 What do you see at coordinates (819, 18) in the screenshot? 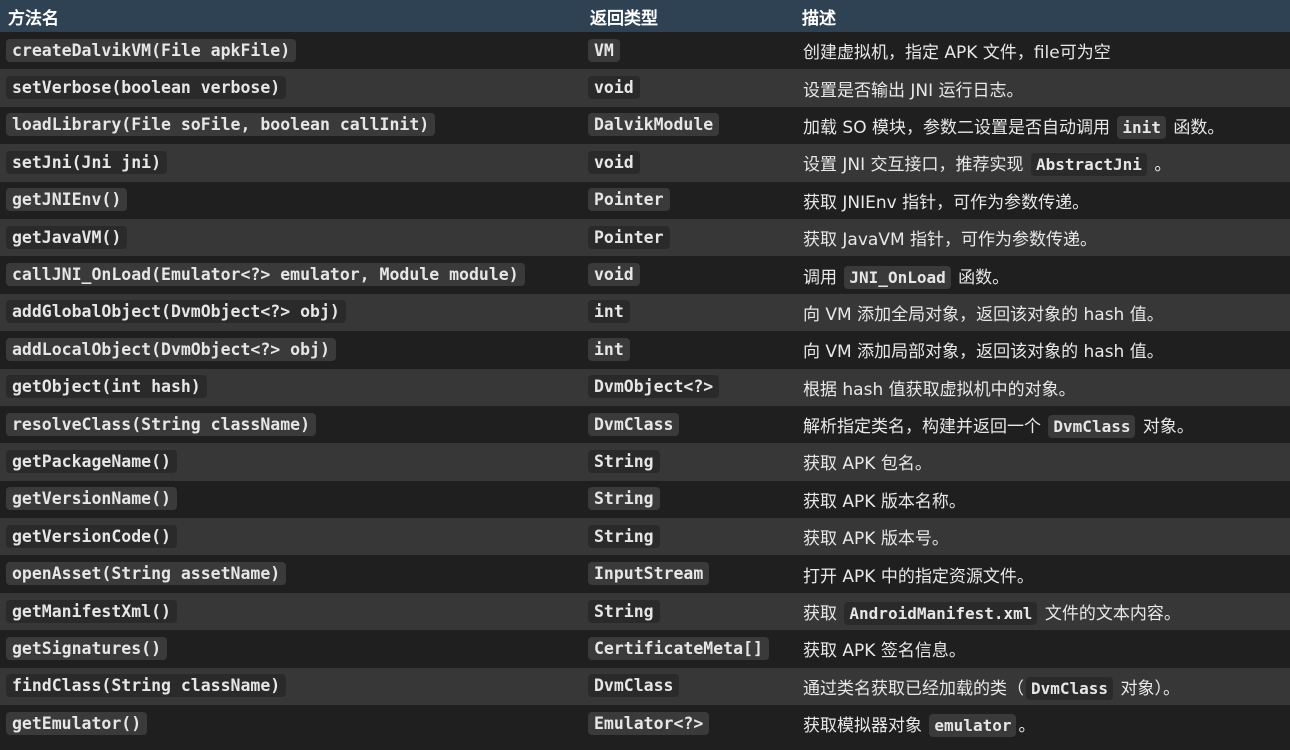
I see `header-description: 描述` at bounding box center [819, 18].